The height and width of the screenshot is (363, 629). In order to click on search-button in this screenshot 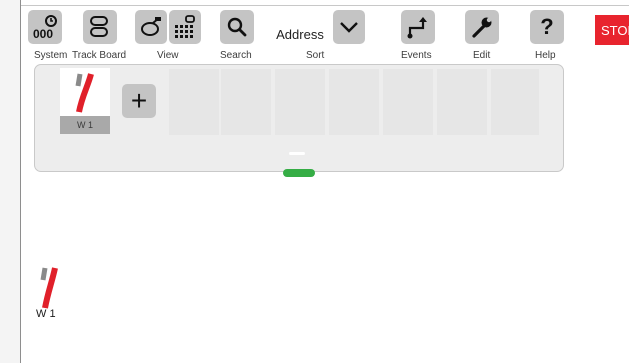, I will do `click(237, 27)`.